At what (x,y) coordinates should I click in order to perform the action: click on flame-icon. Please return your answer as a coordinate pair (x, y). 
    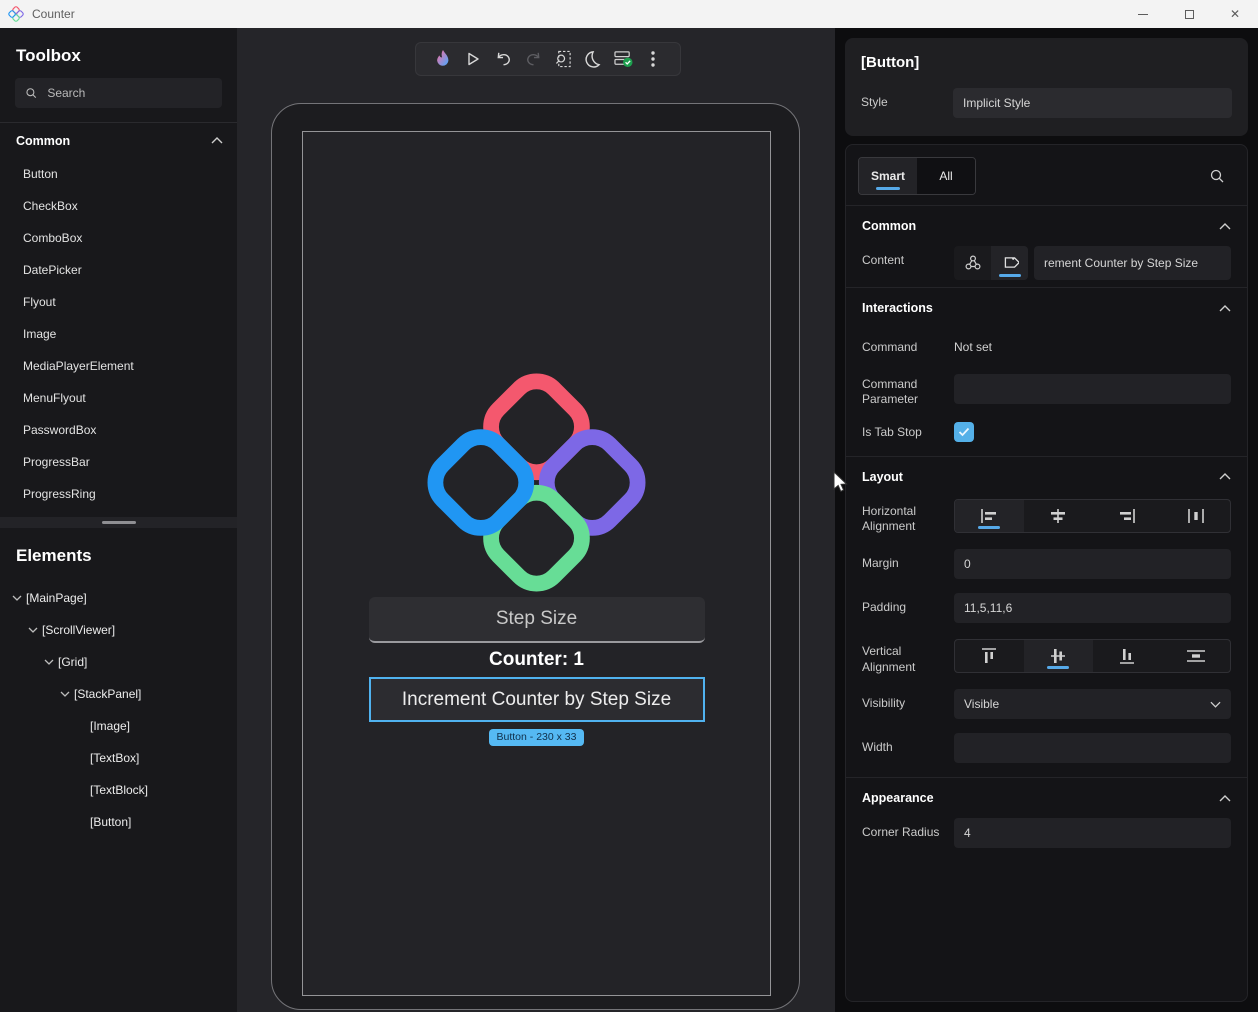
    Looking at the image, I should click on (443, 58).